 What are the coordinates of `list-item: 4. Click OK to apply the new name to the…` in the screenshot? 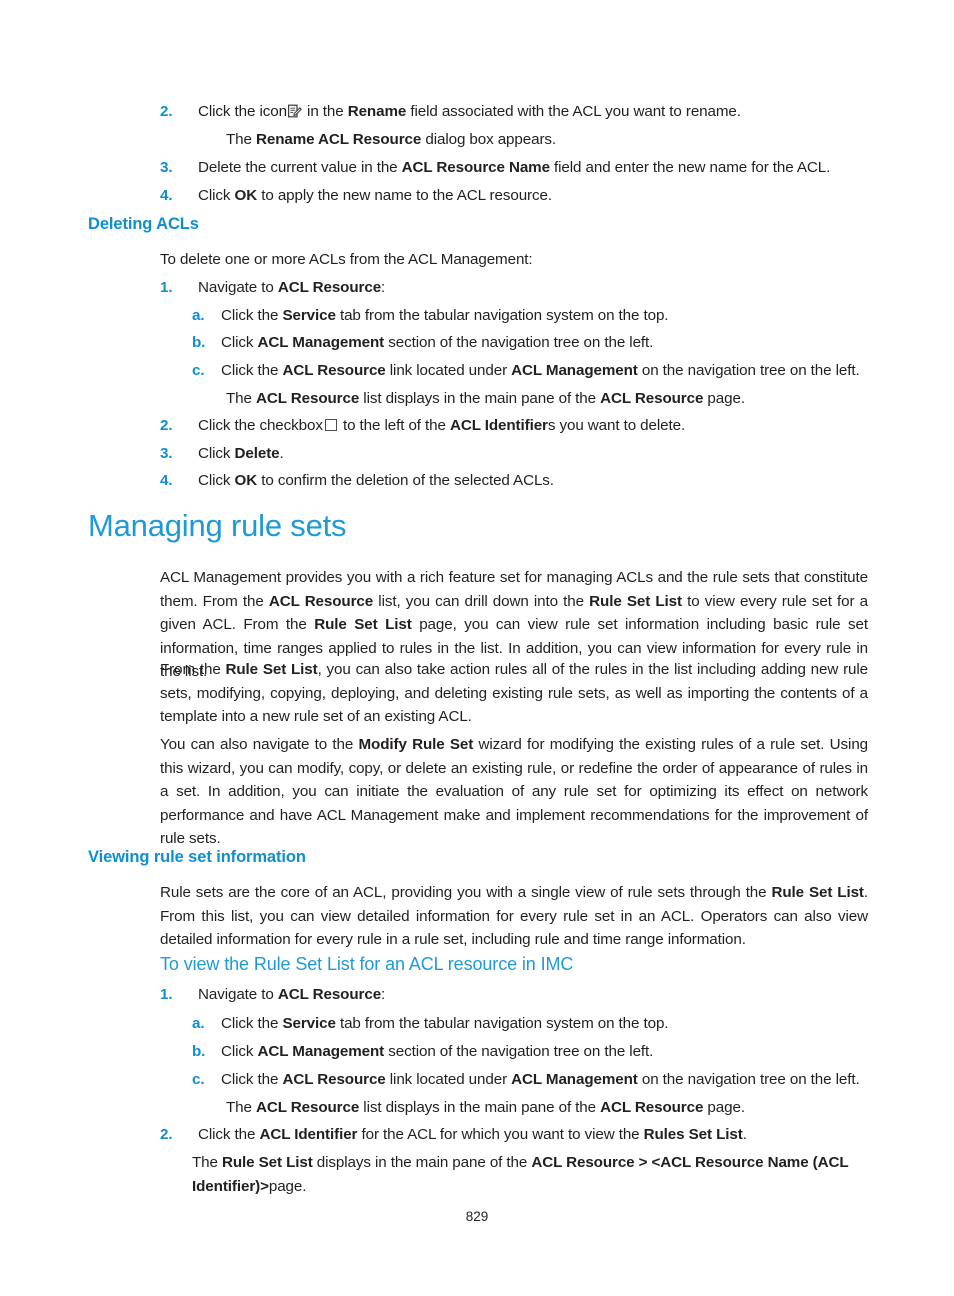 It's located at (514, 196).